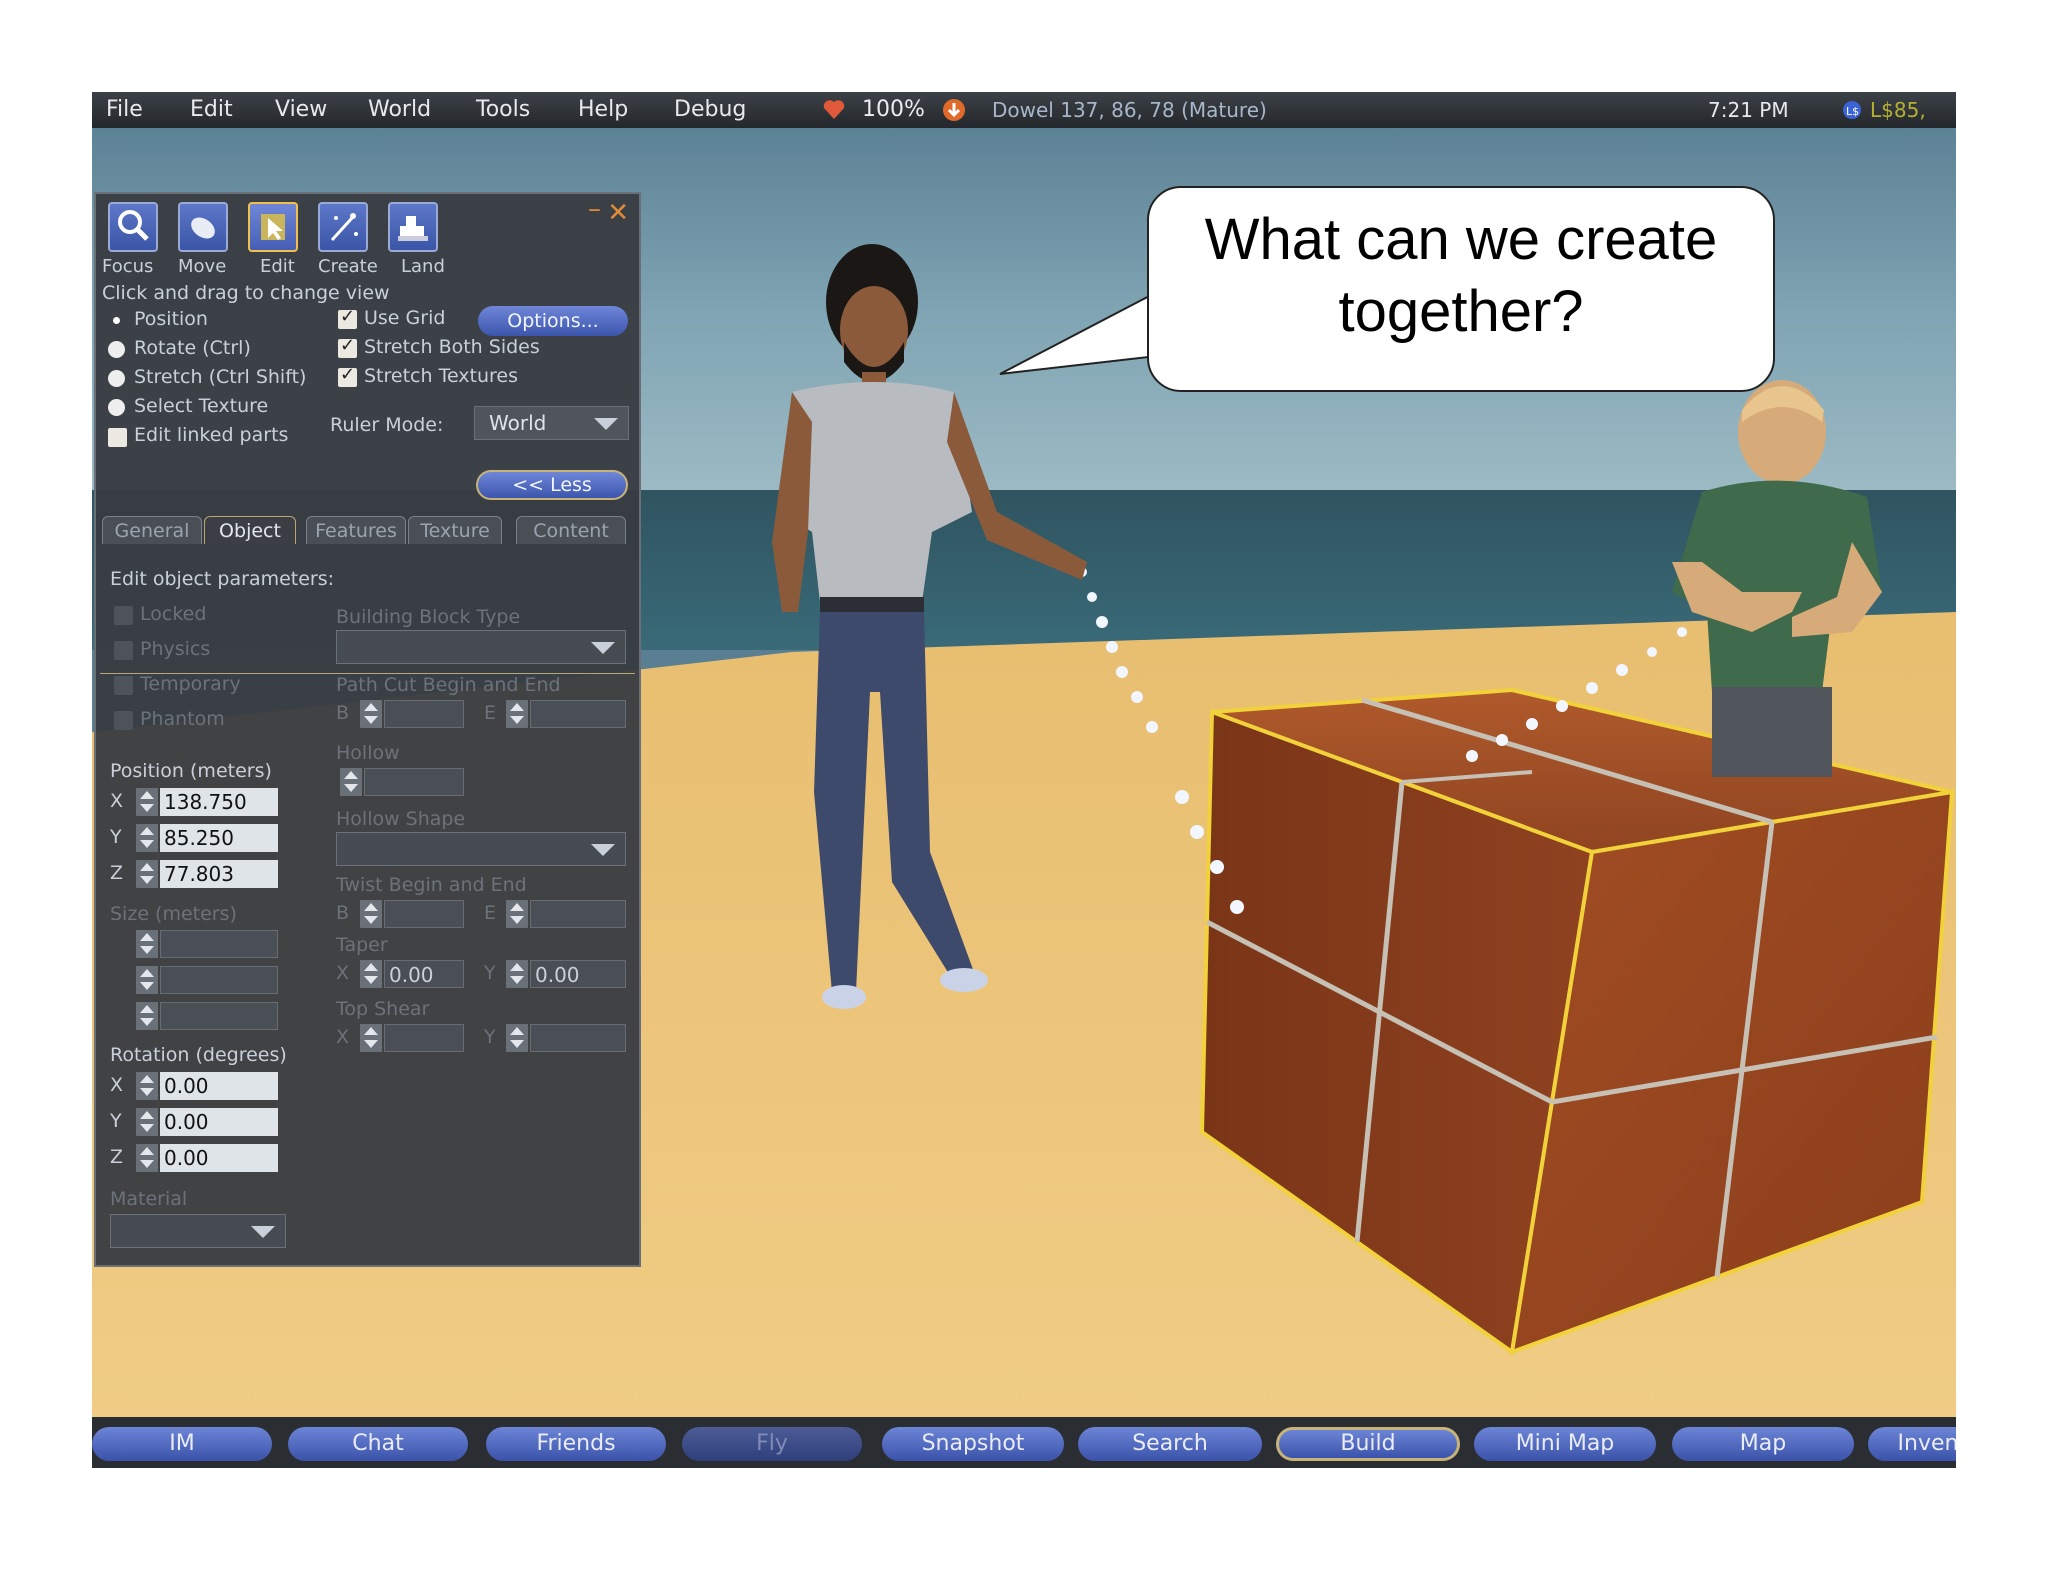 This screenshot has height=1582, width=2048. What do you see at coordinates (441, 376) in the screenshot?
I see `stretch-textures-label: Stretch Textures` at bounding box center [441, 376].